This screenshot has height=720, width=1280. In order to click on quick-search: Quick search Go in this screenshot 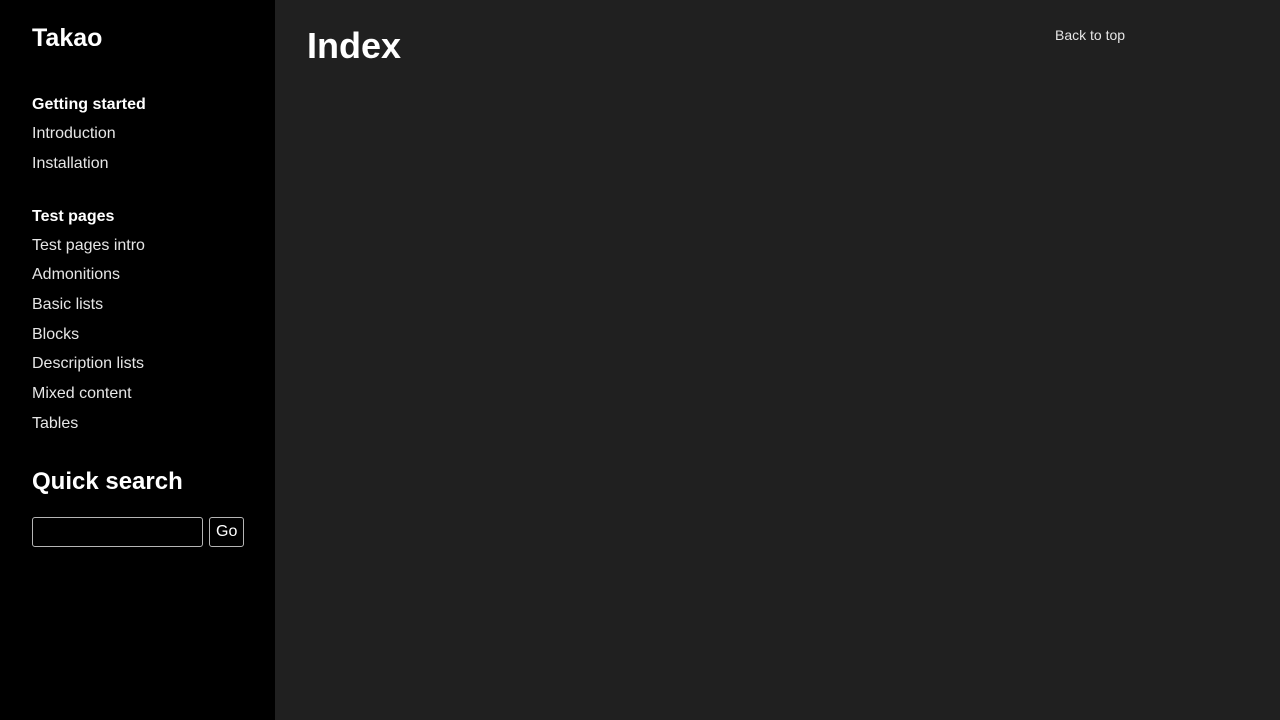, I will do `click(153, 507)`.